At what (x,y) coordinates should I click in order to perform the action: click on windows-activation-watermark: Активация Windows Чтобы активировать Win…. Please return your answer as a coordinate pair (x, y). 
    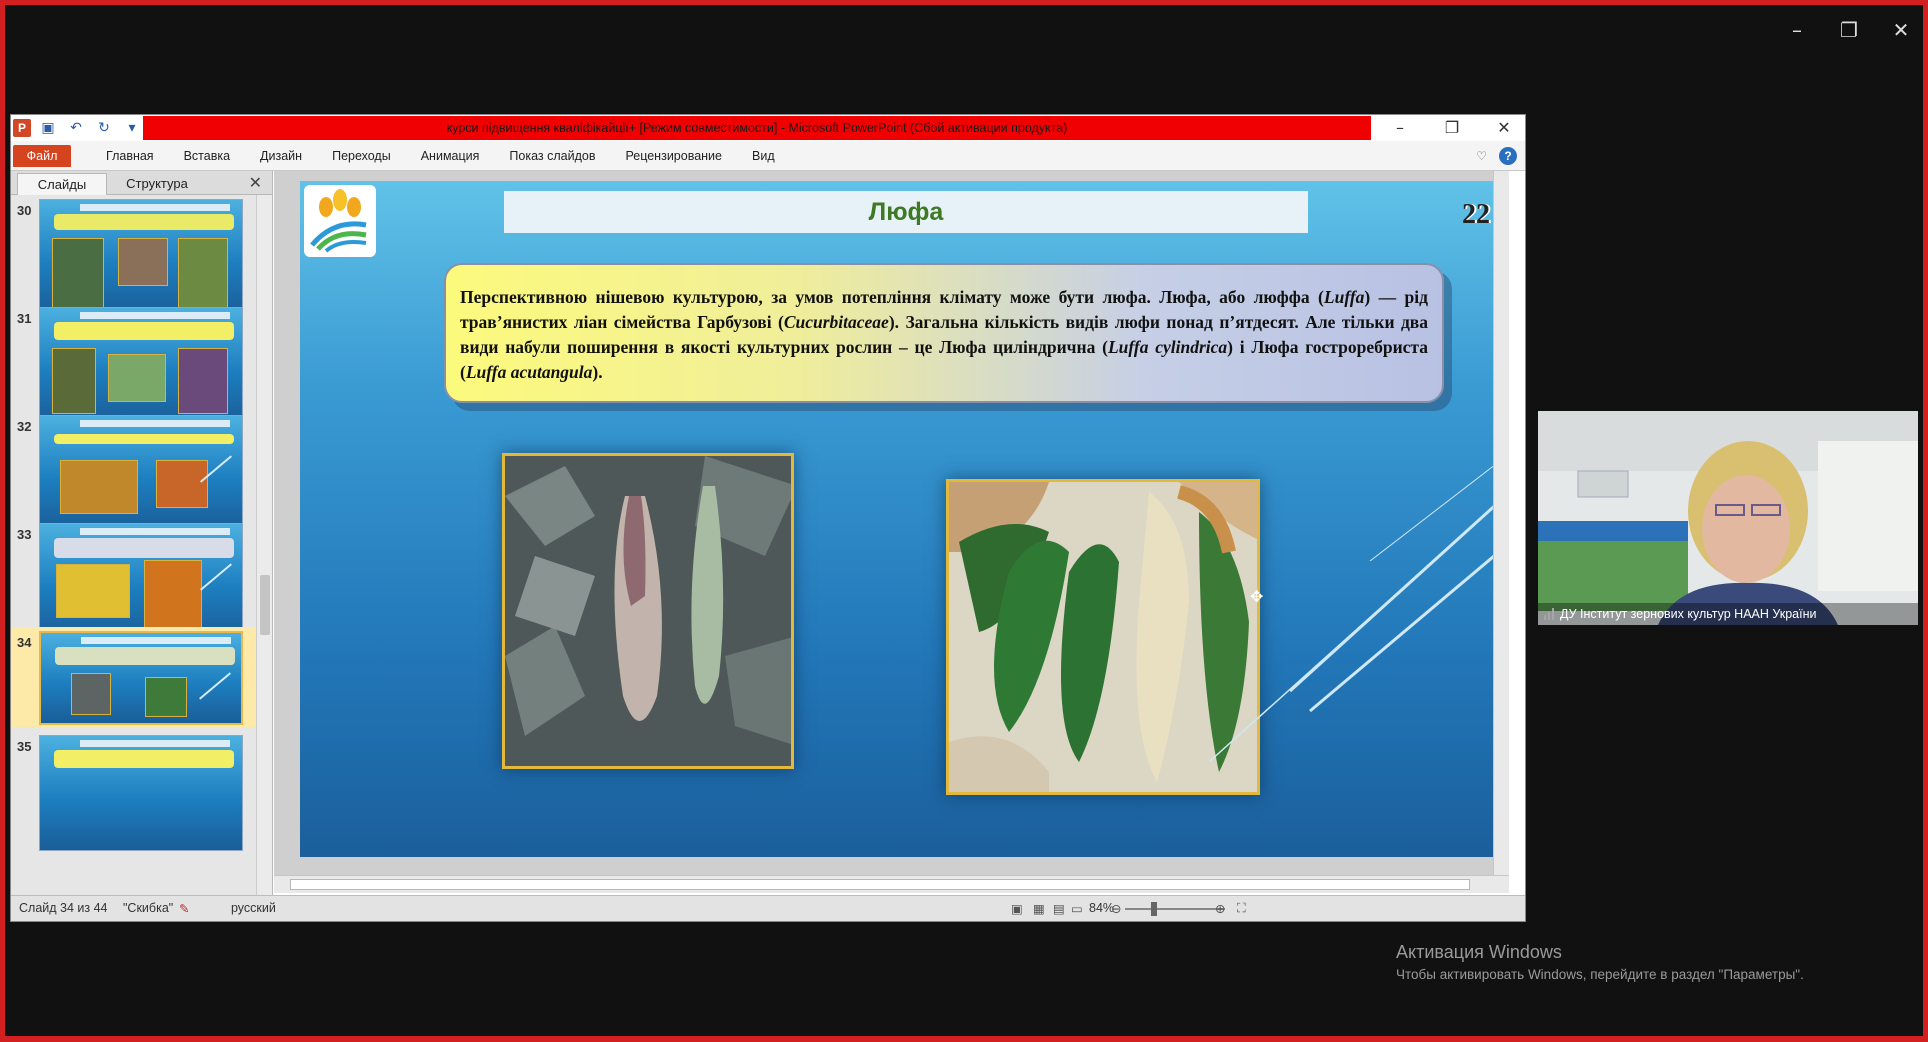
    Looking at the image, I should click on (1600, 962).